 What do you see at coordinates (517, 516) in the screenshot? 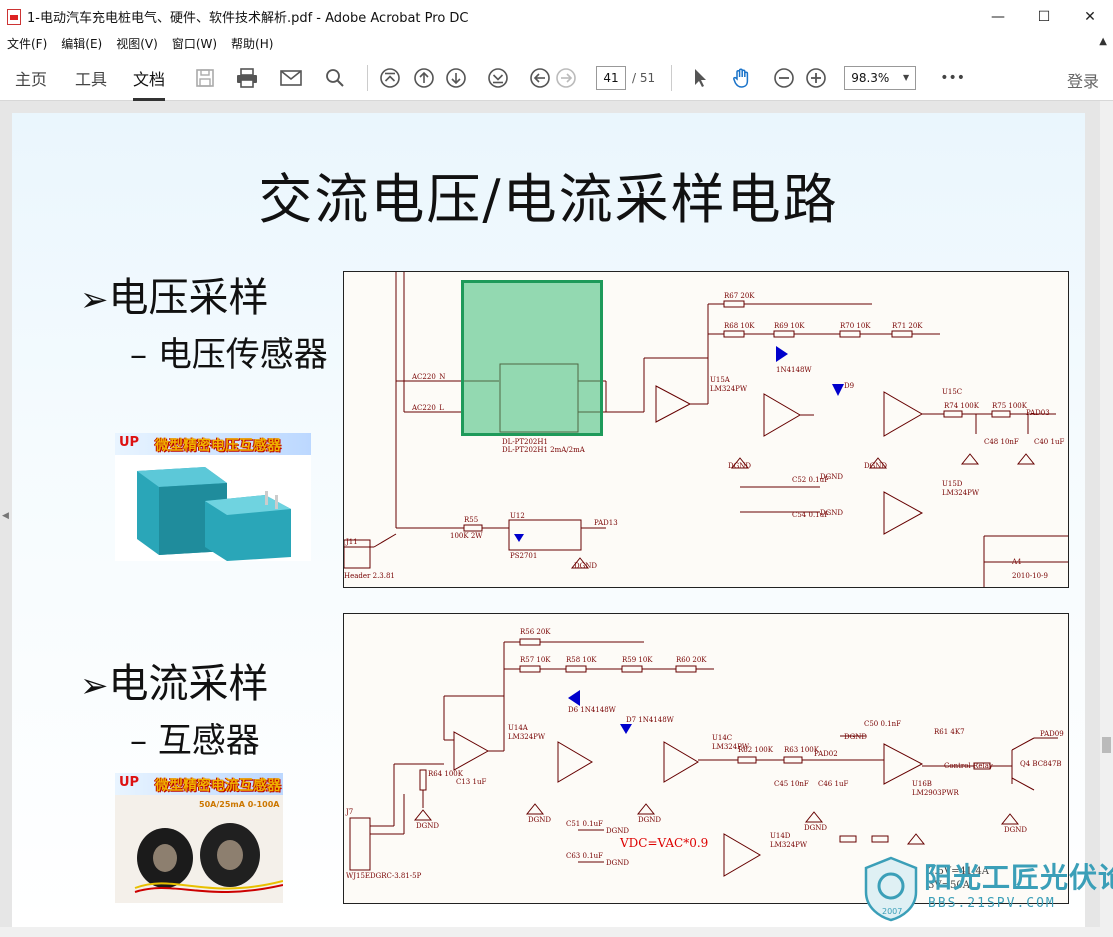
I see `svg-text: U12` at bounding box center [517, 516].